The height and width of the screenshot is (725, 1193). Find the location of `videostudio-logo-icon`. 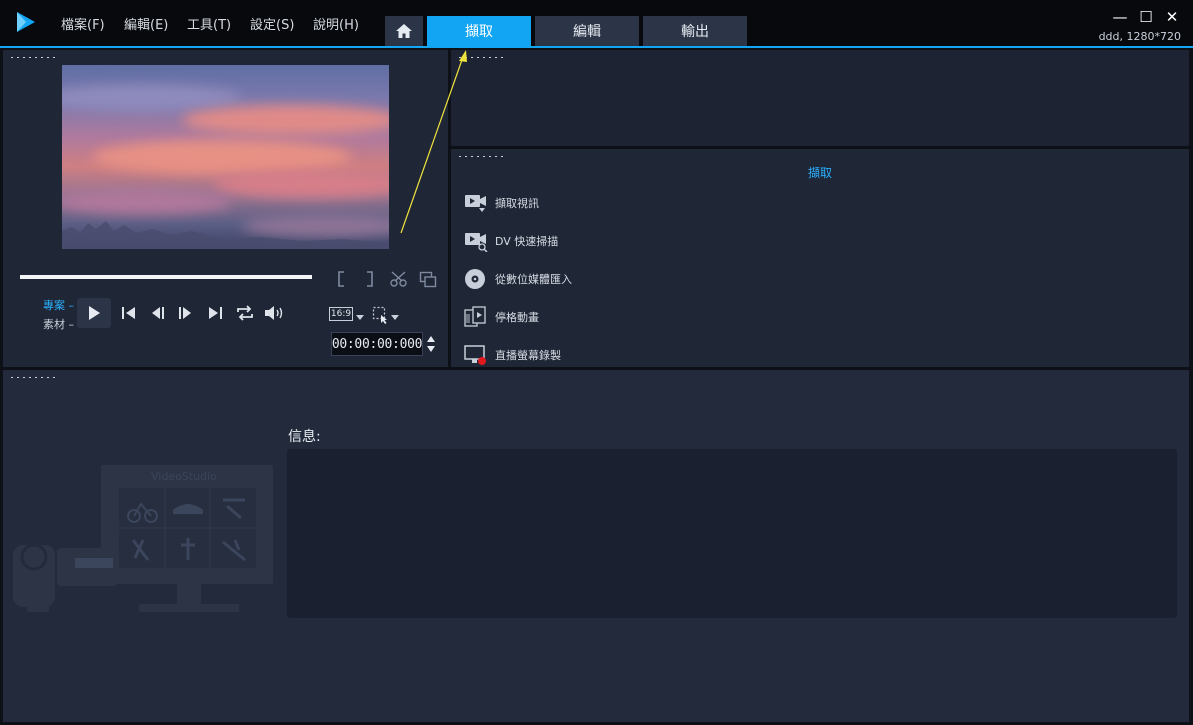

videostudio-logo-icon is located at coordinates (26, 22).